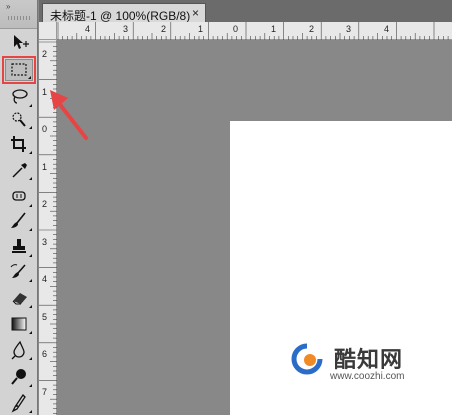 This screenshot has height=415, width=452. Describe the element at coordinates (307, 359) in the screenshot. I see `coozhi-logo-icon` at that location.